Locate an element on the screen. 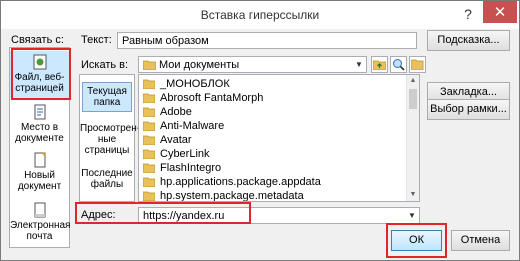 This screenshot has height=261, width=520. text-to-display-input: Равным образом is located at coordinates (267, 40).